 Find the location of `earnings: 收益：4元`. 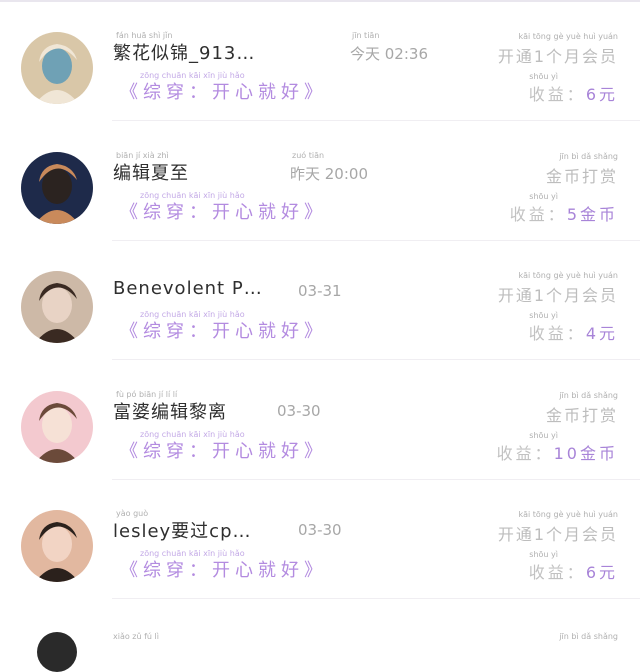

earnings: 收益：4元 is located at coordinates (573, 332).